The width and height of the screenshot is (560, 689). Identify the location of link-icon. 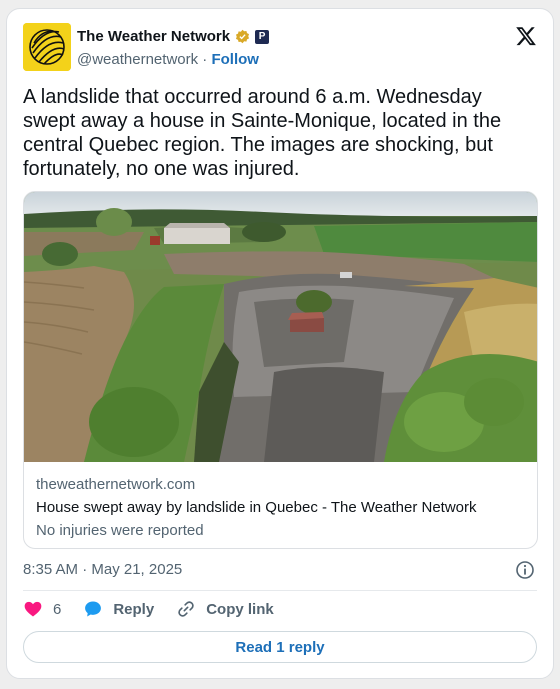
(186, 609).